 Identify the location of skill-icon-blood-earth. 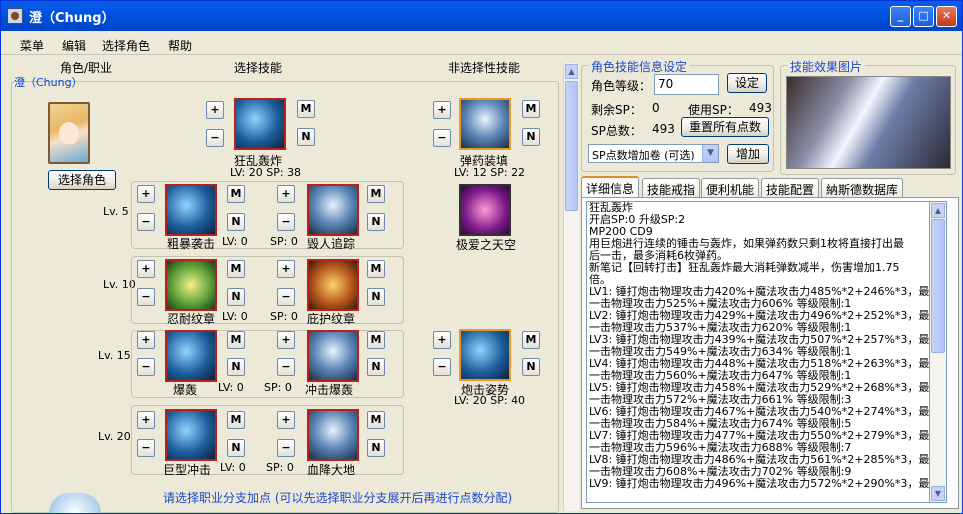
(333, 435).